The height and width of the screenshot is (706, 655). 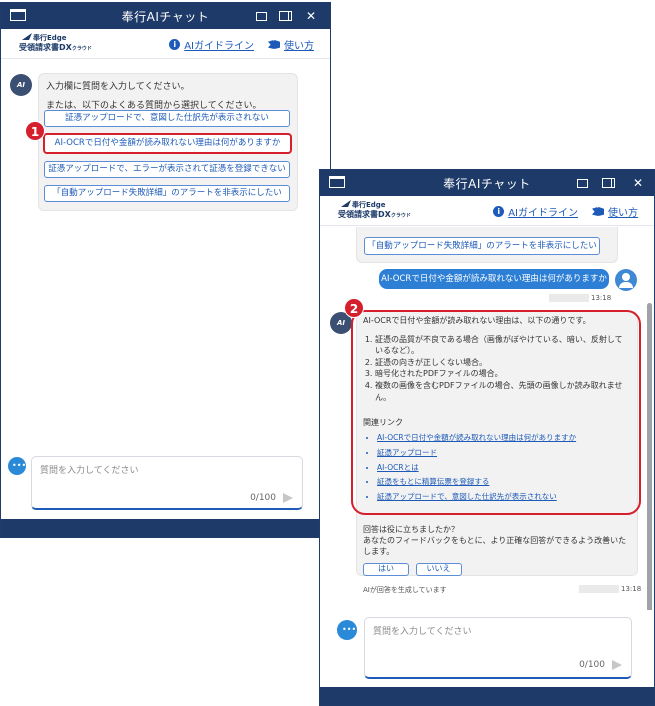 I want to click on intro-line1: 入力欄に質問を入力してください。, so click(x=118, y=87).